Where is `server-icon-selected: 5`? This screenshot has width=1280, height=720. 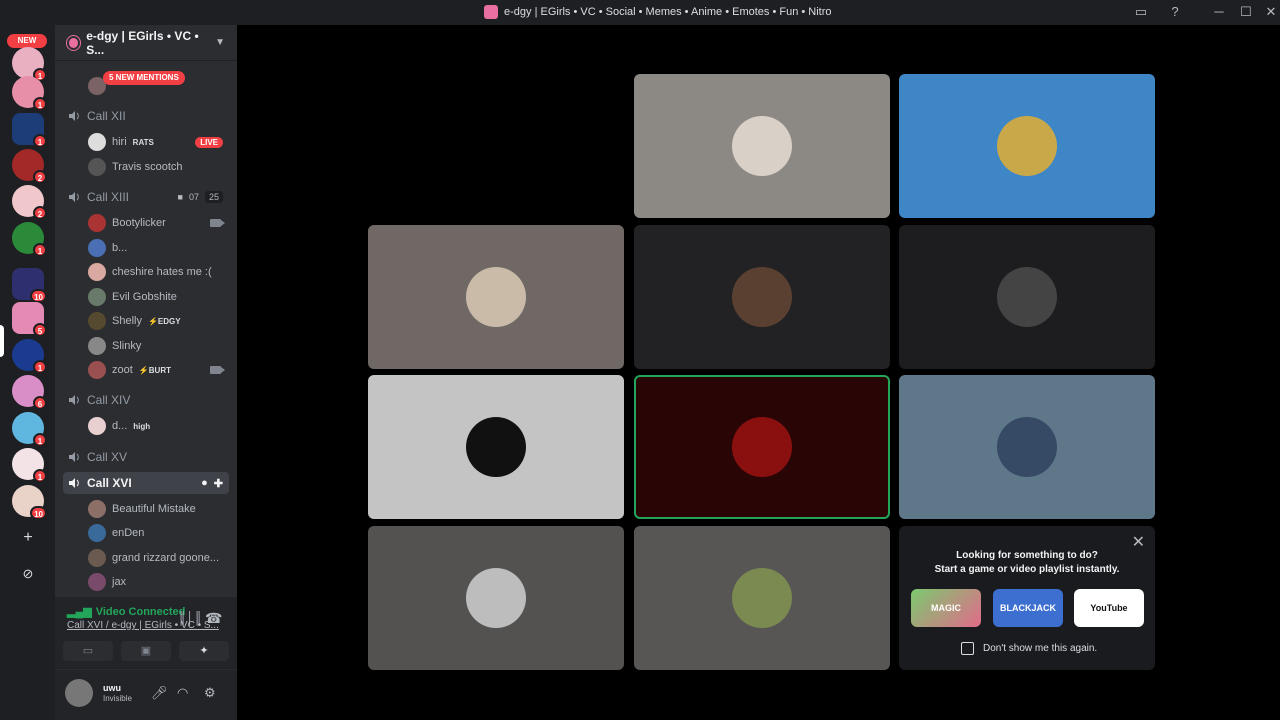
server-icon-selected: 5 is located at coordinates (29, 319).